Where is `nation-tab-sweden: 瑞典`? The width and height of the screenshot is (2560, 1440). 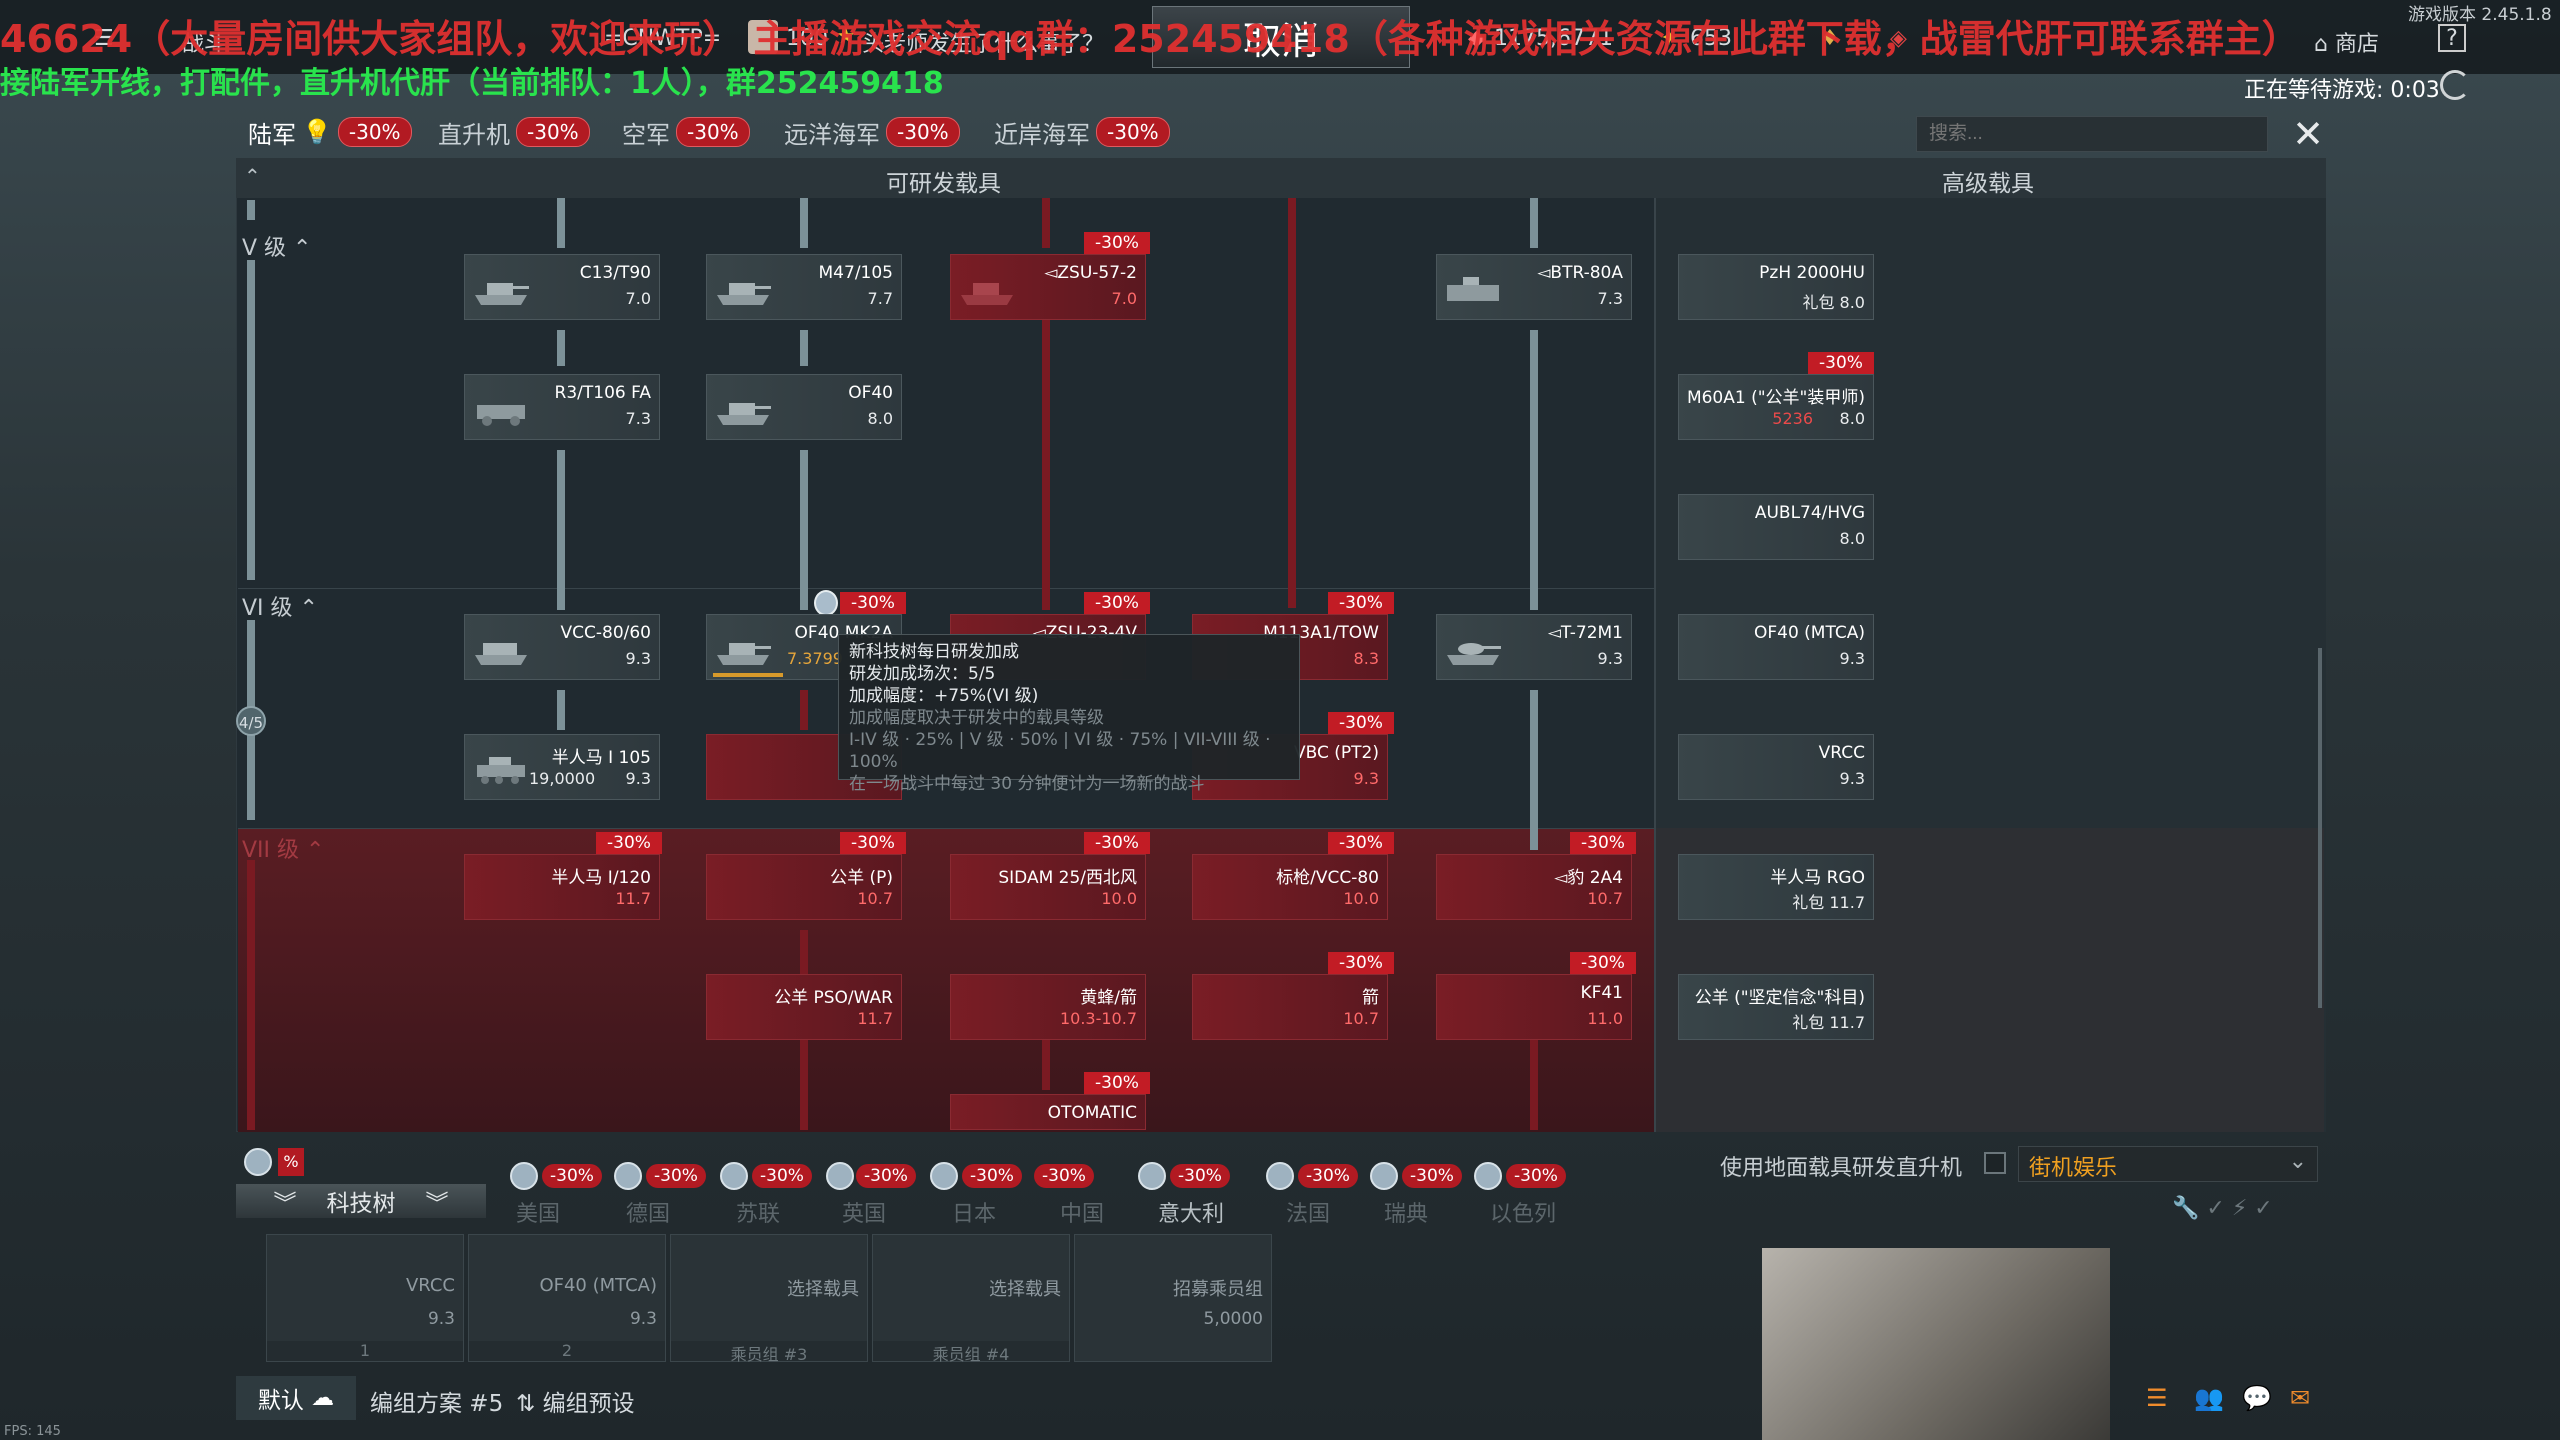
nation-tab-sweden: 瑞典 is located at coordinates (1406, 1212).